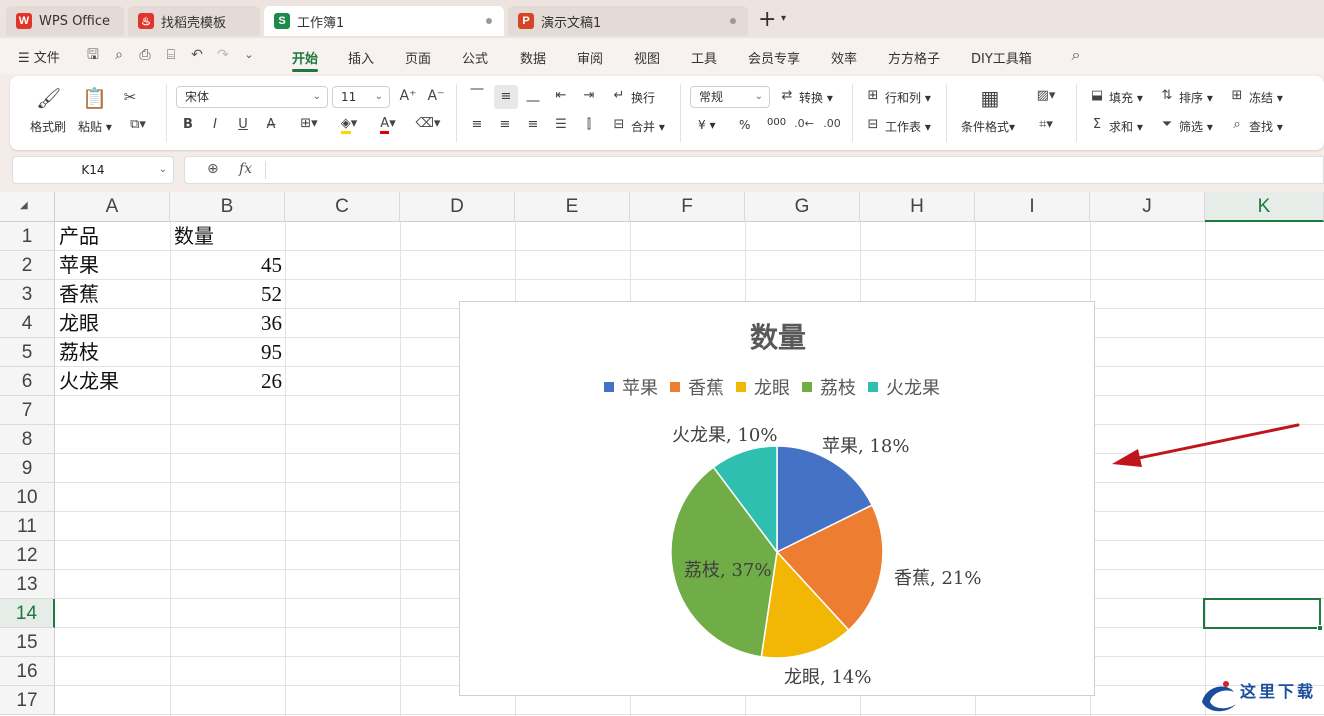 The height and width of the screenshot is (716, 1324). I want to click on decrease-indent-icon: ⇤, so click(561, 95).